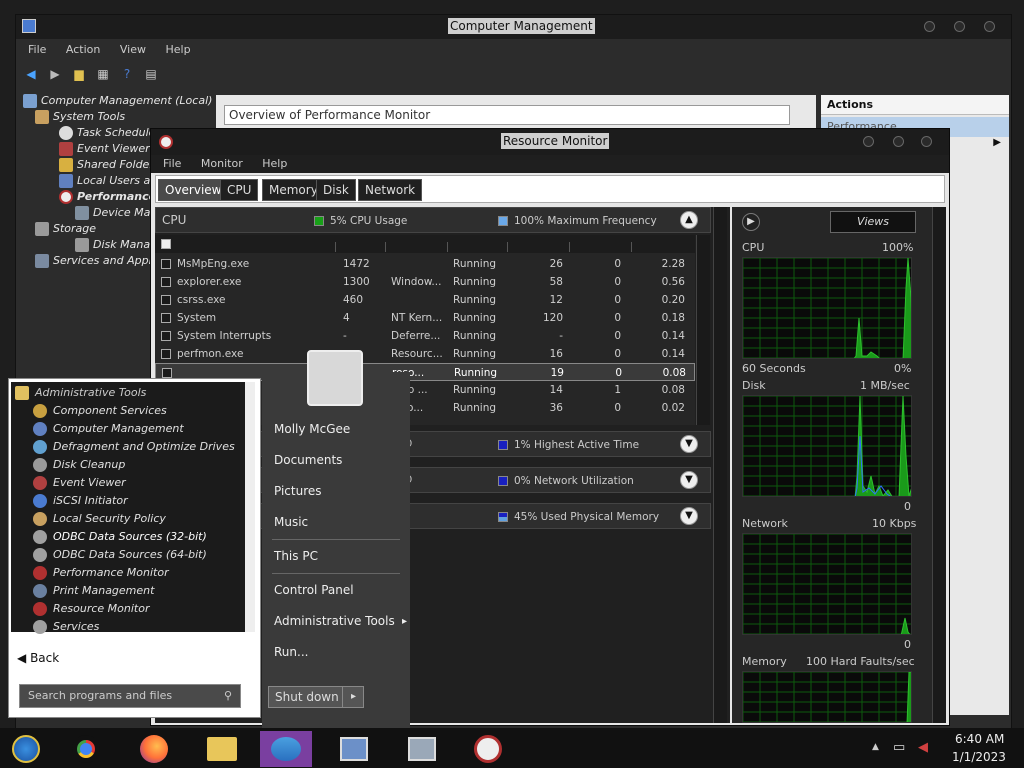 This screenshot has width=1024, height=768. I want to click on cm-titlebar: Computer Management, so click(513, 27).